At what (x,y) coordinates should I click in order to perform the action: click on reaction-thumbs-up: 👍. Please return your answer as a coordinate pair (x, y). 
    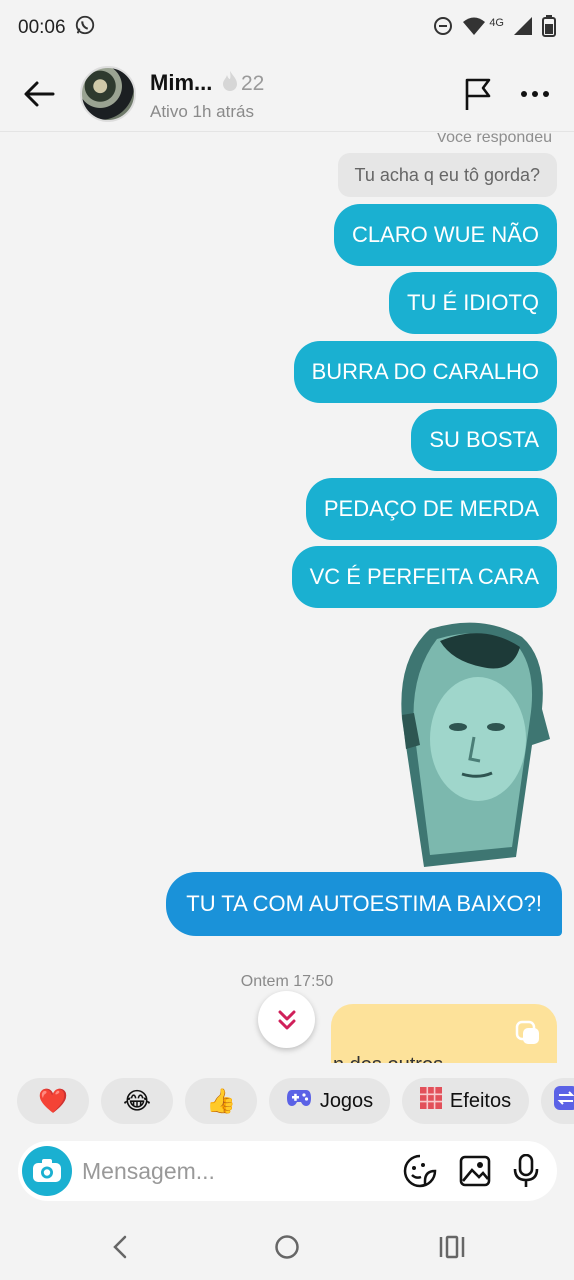
    Looking at the image, I should click on (221, 1101).